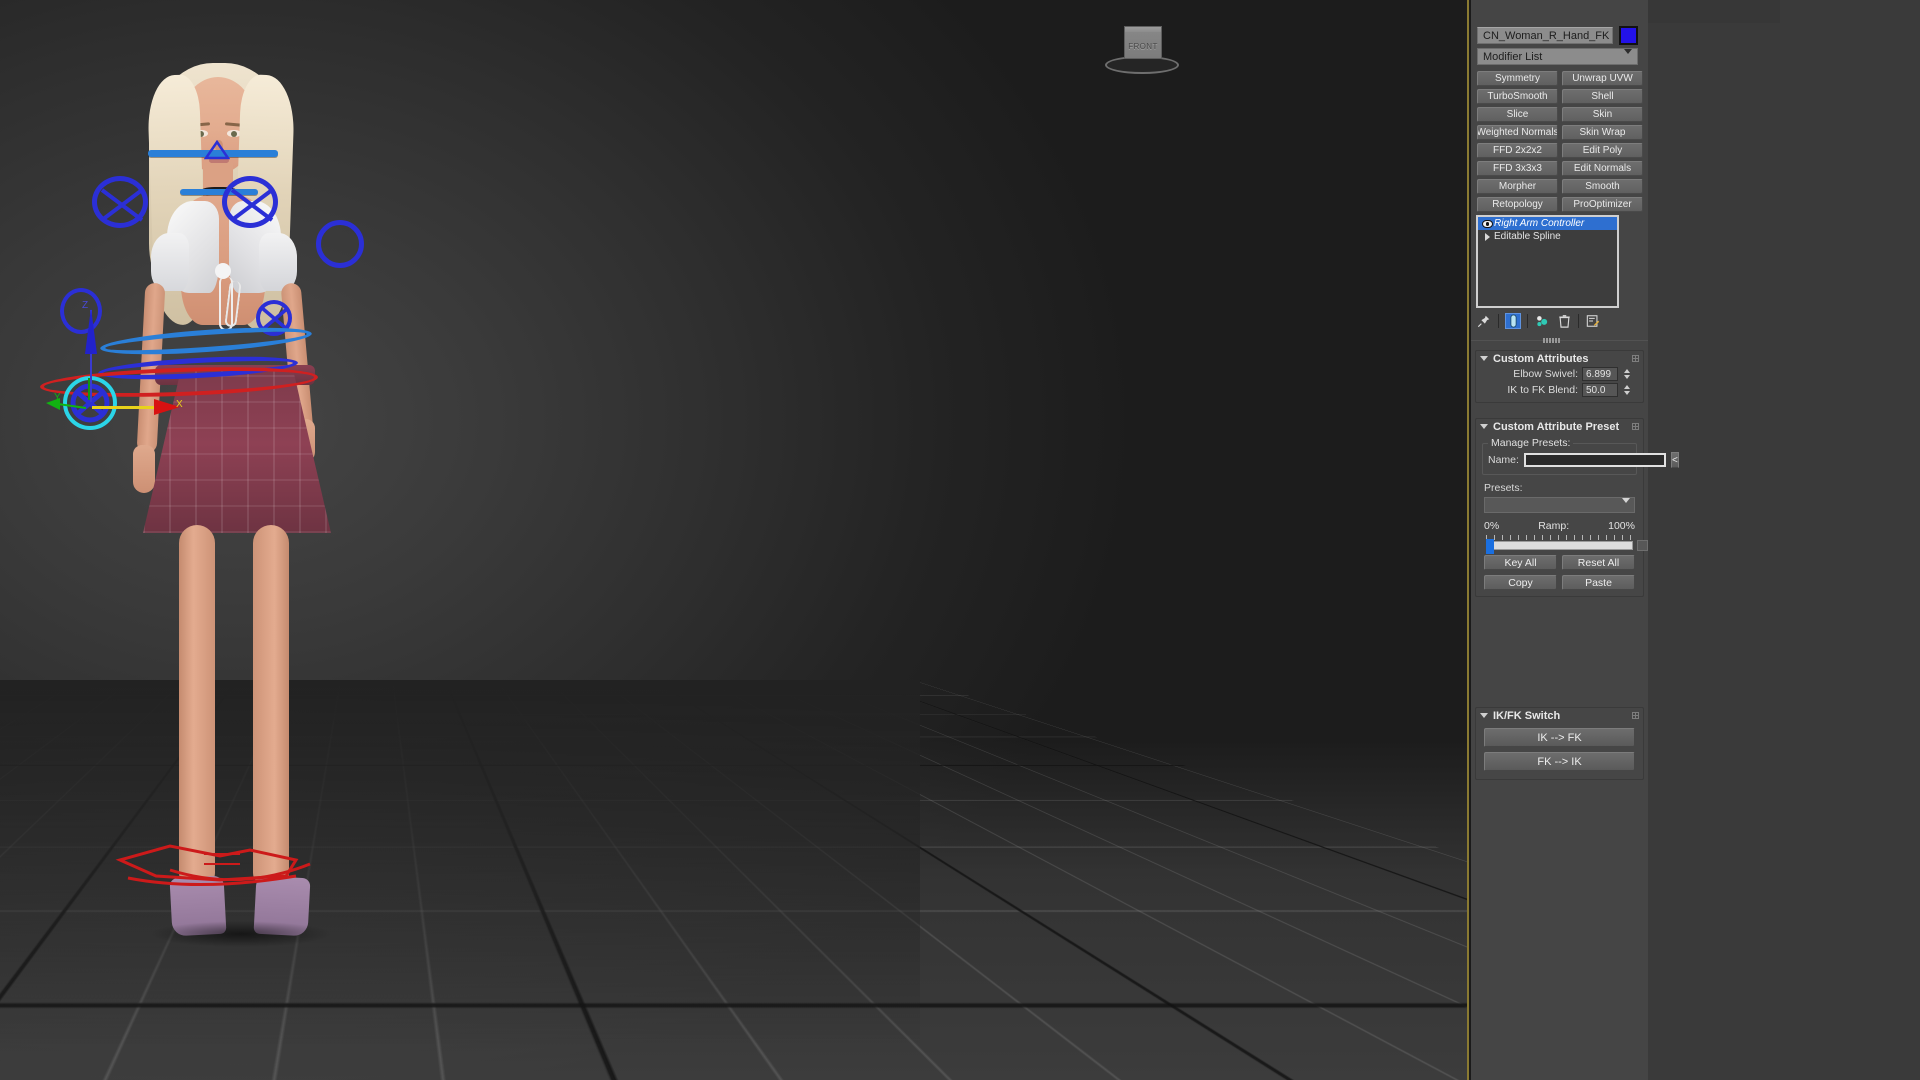 Image resolution: width=1920 pixels, height=1080 pixels. Describe the element at coordinates (1557, 57) in the screenshot. I see `modifier-list-dropdown: Modifier List` at that location.